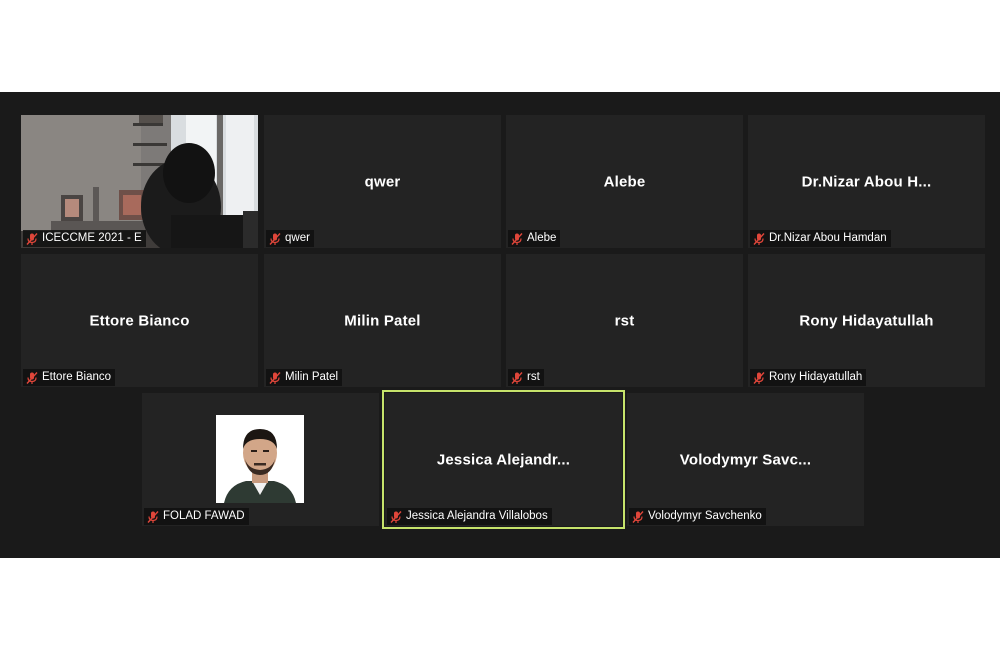 The height and width of the screenshot is (650, 1000). I want to click on participant-tile: Milin Patel Milin Patel, so click(382, 320).